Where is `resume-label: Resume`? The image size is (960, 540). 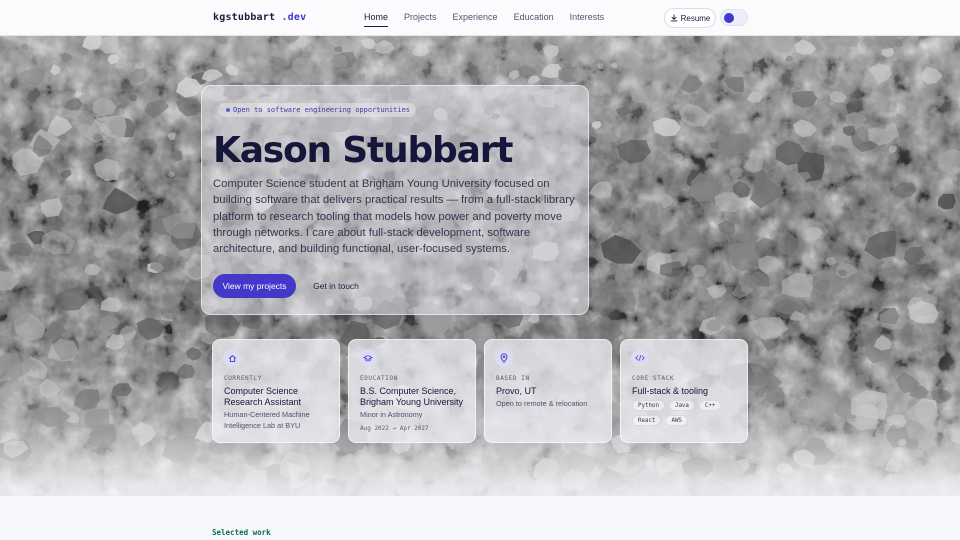
resume-label: Resume is located at coordinates (695, 18).